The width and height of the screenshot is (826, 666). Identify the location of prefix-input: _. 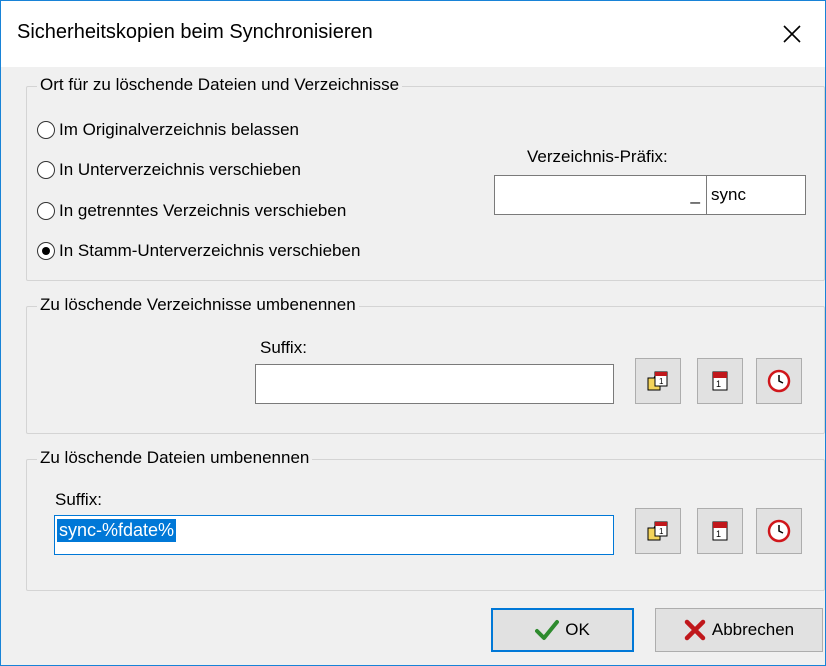
(600, 195).